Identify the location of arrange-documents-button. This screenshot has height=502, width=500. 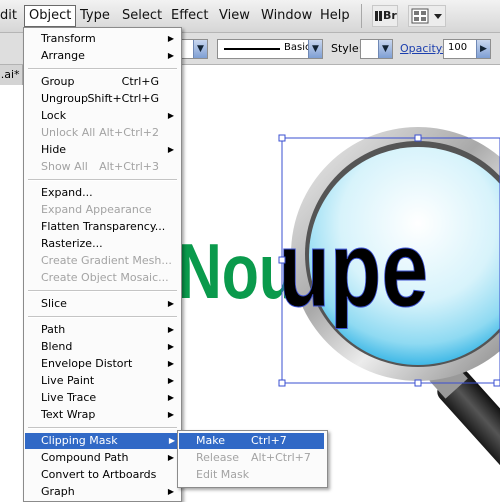
(427, 16).